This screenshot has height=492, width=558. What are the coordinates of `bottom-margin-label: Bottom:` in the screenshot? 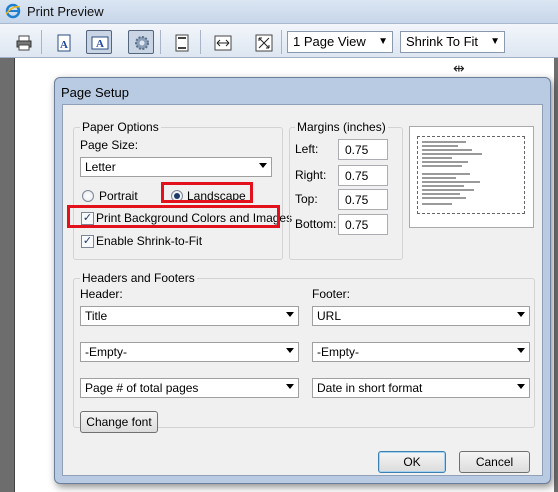 It's located at (316, 224).